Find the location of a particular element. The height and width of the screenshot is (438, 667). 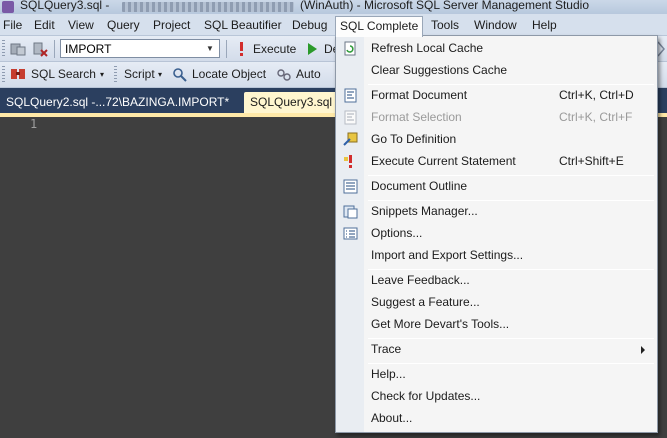

menu-tools: Tools is located at coordinates (445, 25).